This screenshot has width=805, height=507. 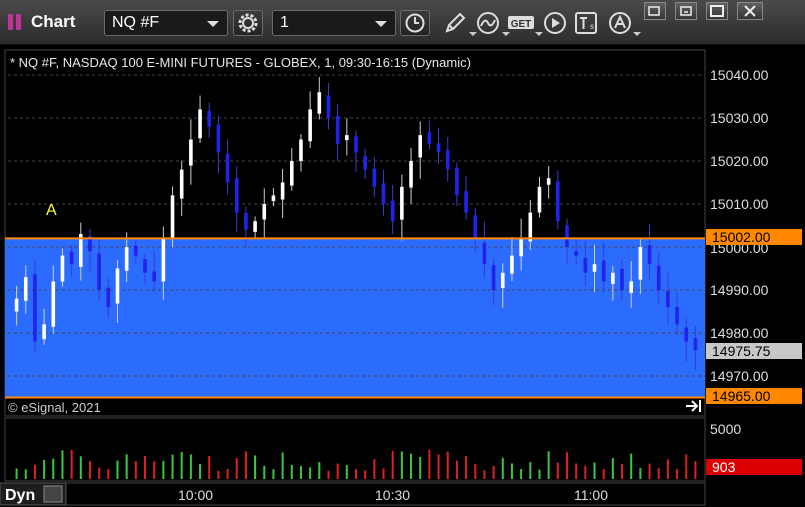 What do you see at coordinates (750, 11) in the screenshot?
I see `close-window-button` at bounding box center [750, 11].